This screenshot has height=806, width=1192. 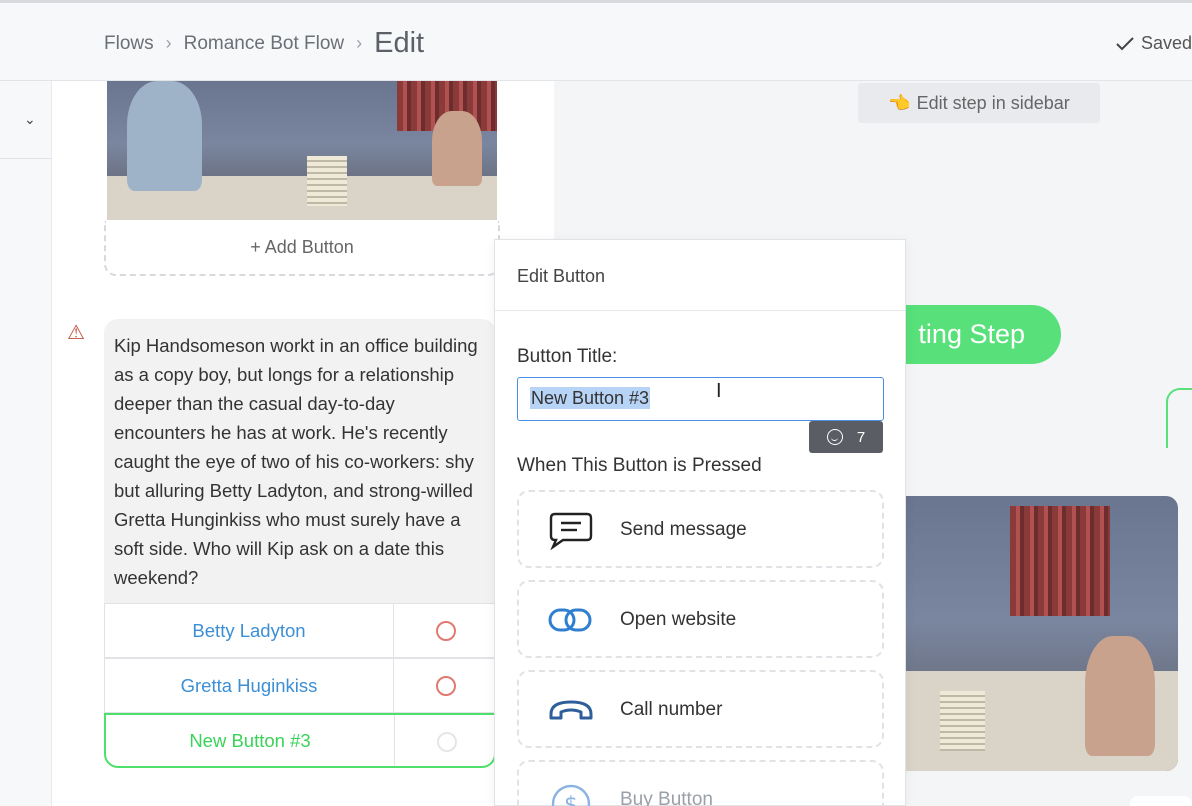 What do you see at coordinates (639, 465) in the screenshot?
I see `when-pressed-label: When This Button is Pressed` at bounding box center [639, 465].